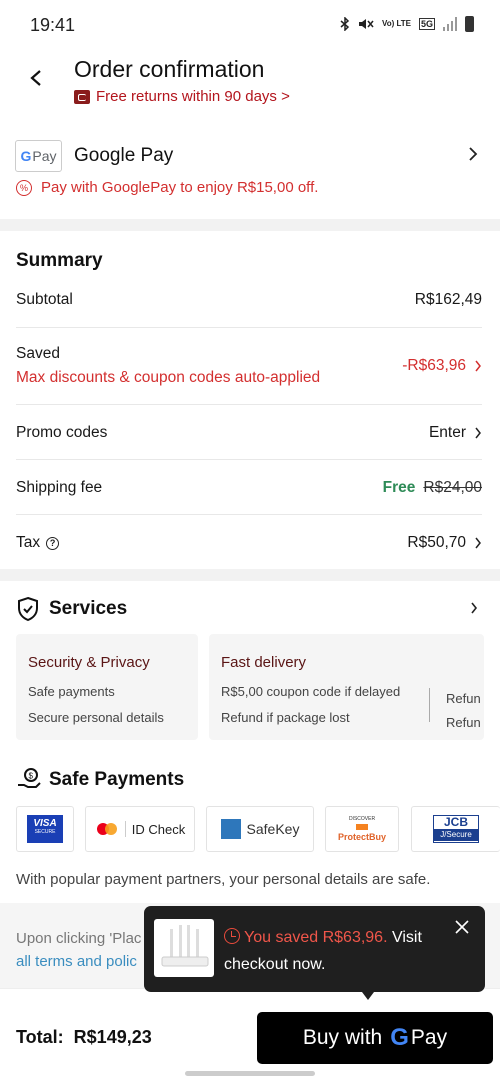 The image size is (500, 1083). What do you see at coordinates (452, 487) in the screenshot?
I see `shipping-original-price: R$24,00` at bounding box center [452, 487].